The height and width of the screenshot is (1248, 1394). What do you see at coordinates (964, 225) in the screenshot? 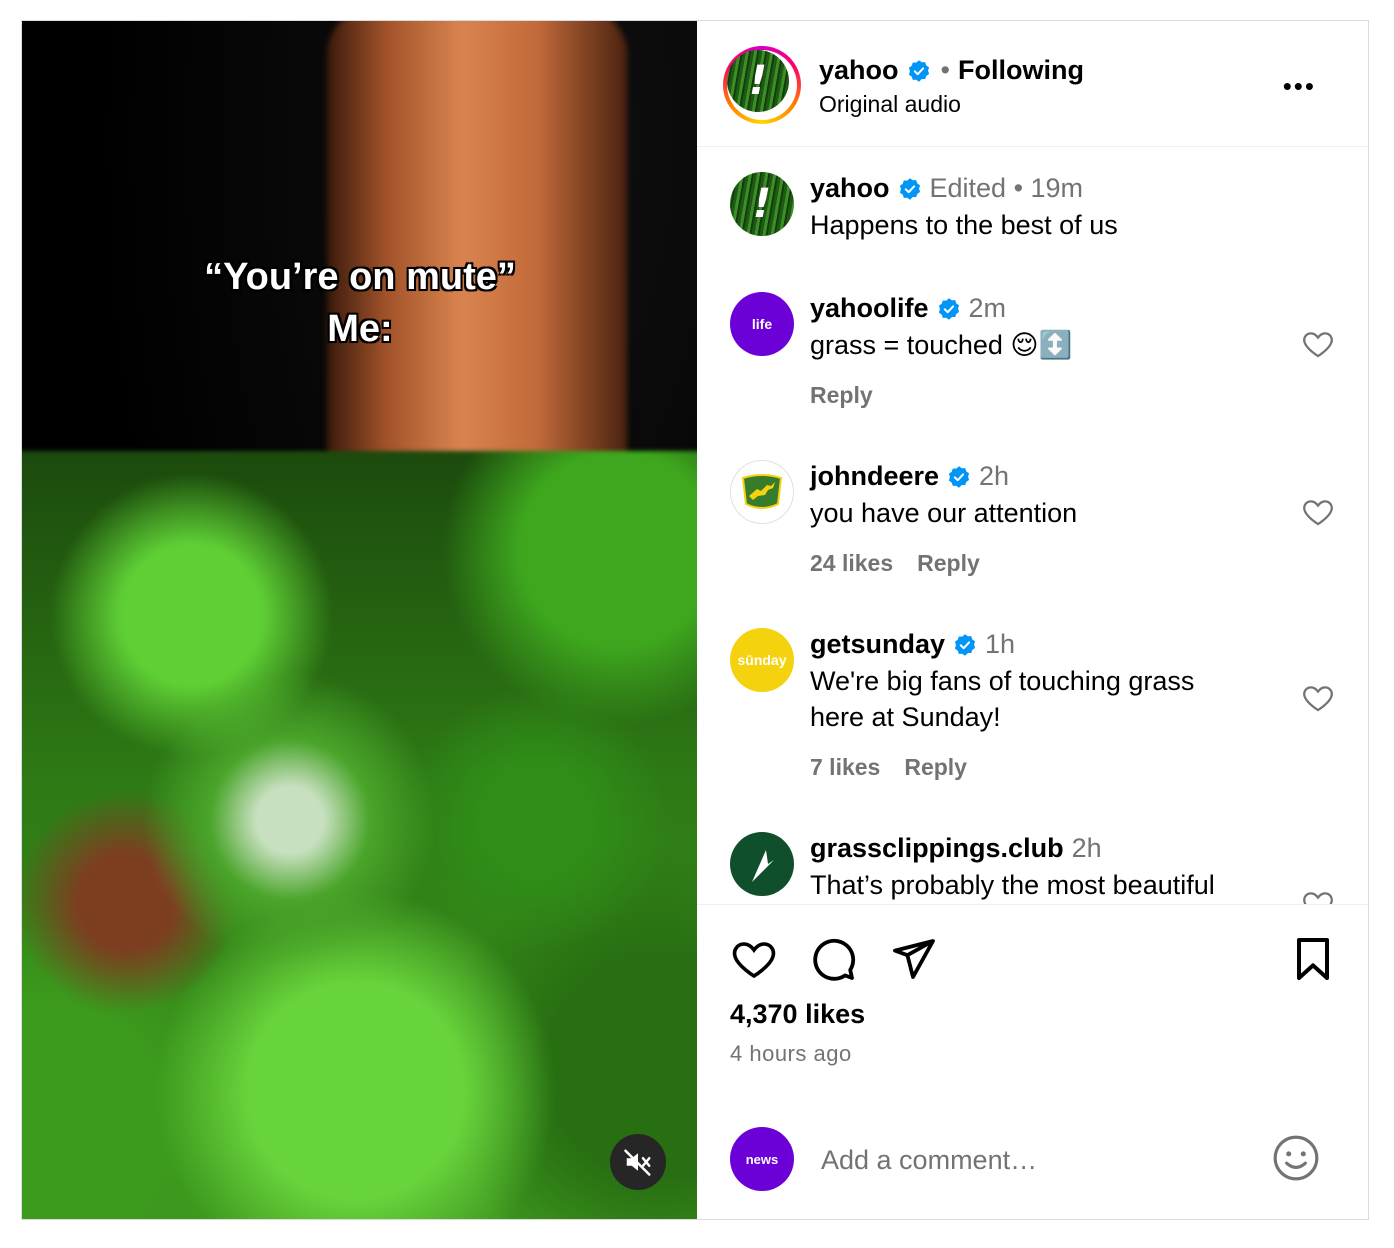
I see `comment-text: Happens to the best of us` at bounding box center [964, 225].